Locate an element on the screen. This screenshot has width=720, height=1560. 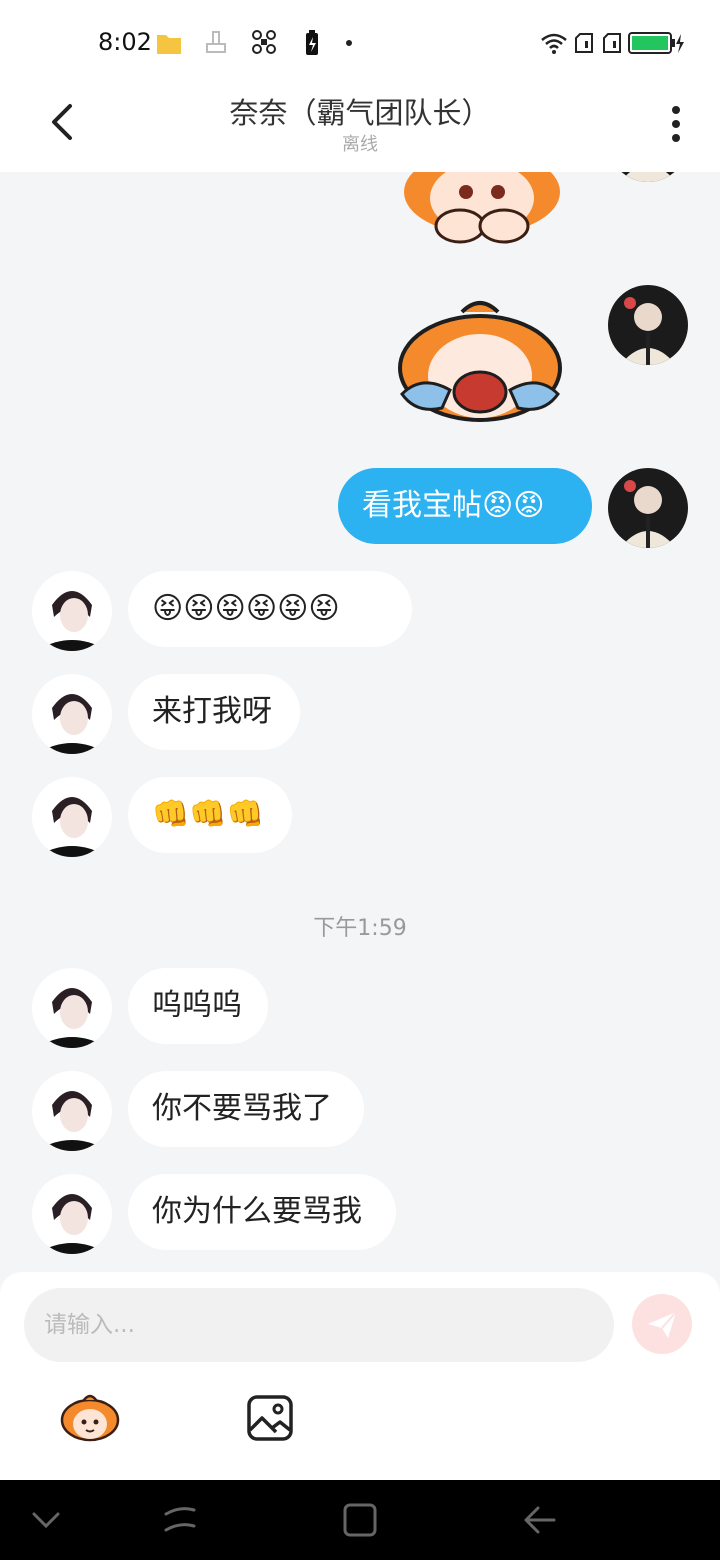
message-bubble-received: 来打我呀 is located at coordinates (214, 712).